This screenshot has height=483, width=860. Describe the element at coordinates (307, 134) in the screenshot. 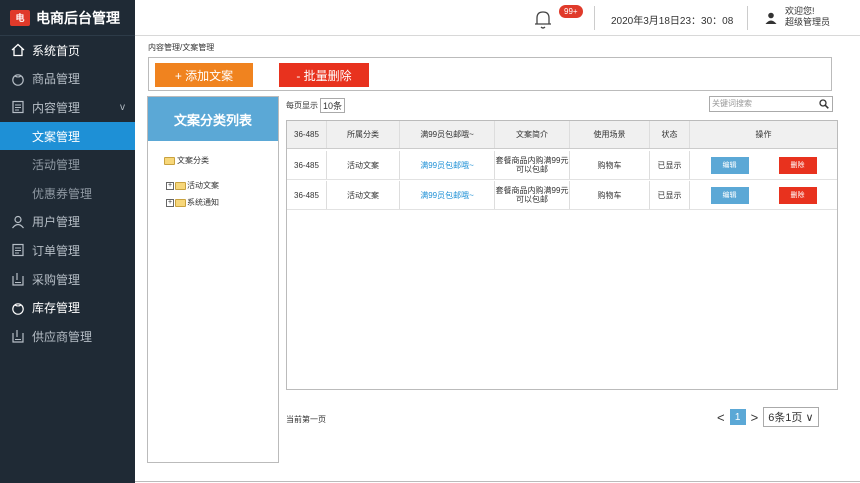

I see `column-header: 36-485` at that location.